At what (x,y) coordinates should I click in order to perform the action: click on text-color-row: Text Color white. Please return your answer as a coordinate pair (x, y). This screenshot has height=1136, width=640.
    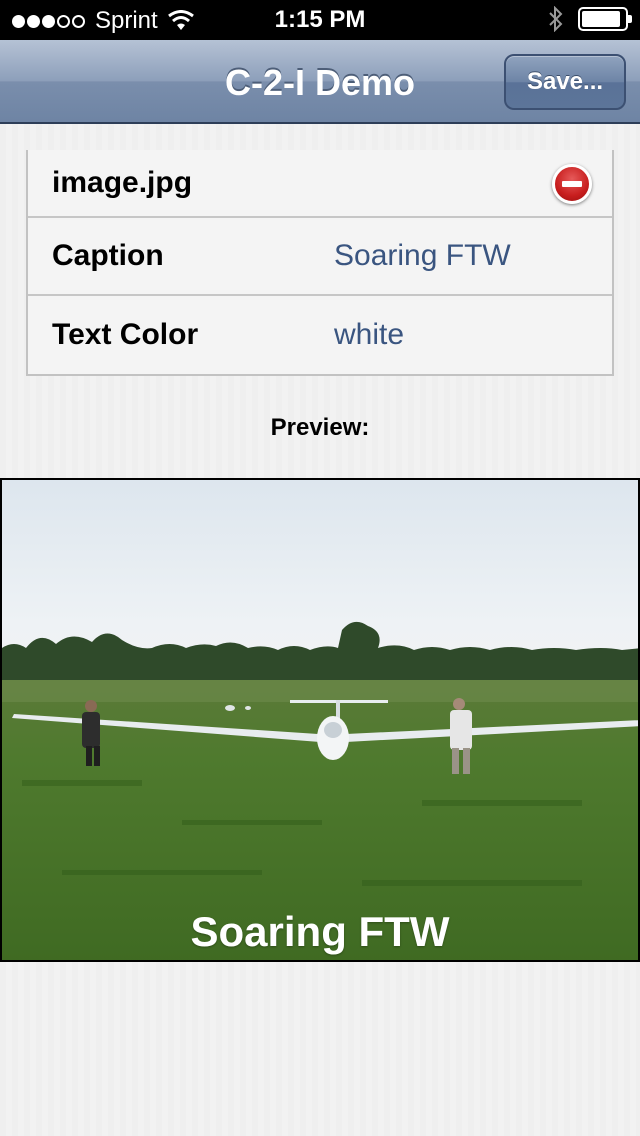
    Looking at the image, I should click on (320, 335).